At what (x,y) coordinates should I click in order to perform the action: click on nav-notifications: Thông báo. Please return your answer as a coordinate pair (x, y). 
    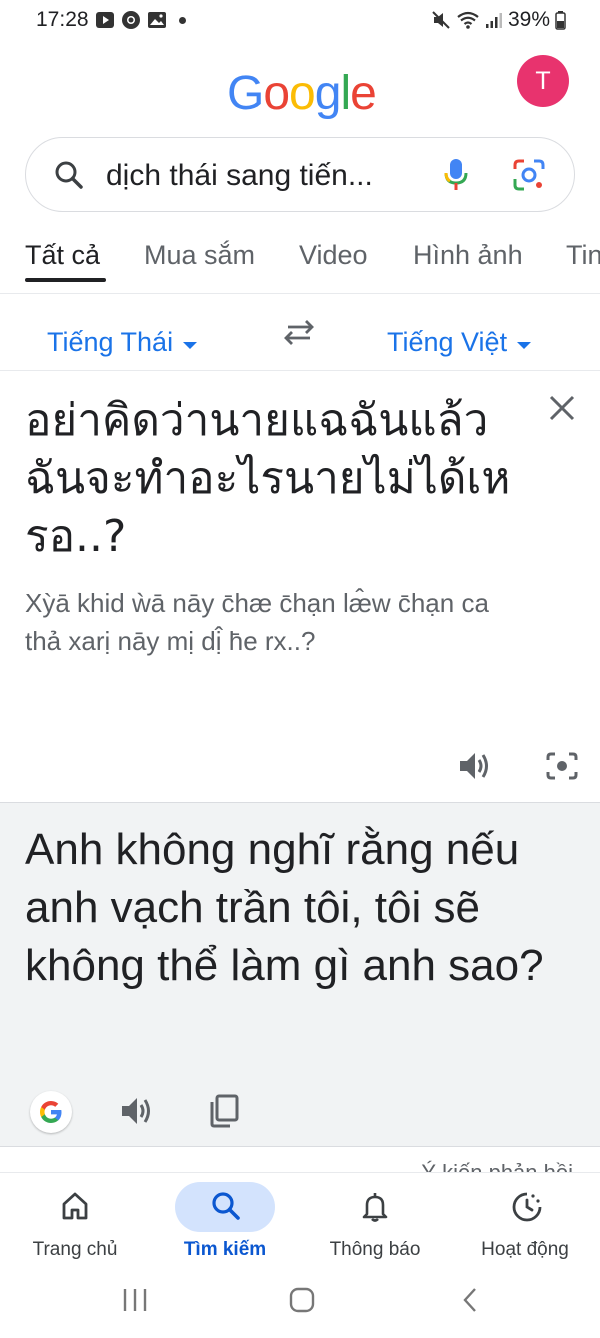
    Looking at the image, I should click on (375, 1223).